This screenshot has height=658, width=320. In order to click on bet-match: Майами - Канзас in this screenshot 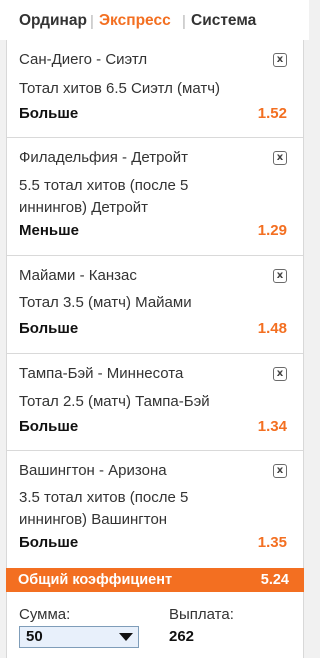, I will do `click(78, 275)`.